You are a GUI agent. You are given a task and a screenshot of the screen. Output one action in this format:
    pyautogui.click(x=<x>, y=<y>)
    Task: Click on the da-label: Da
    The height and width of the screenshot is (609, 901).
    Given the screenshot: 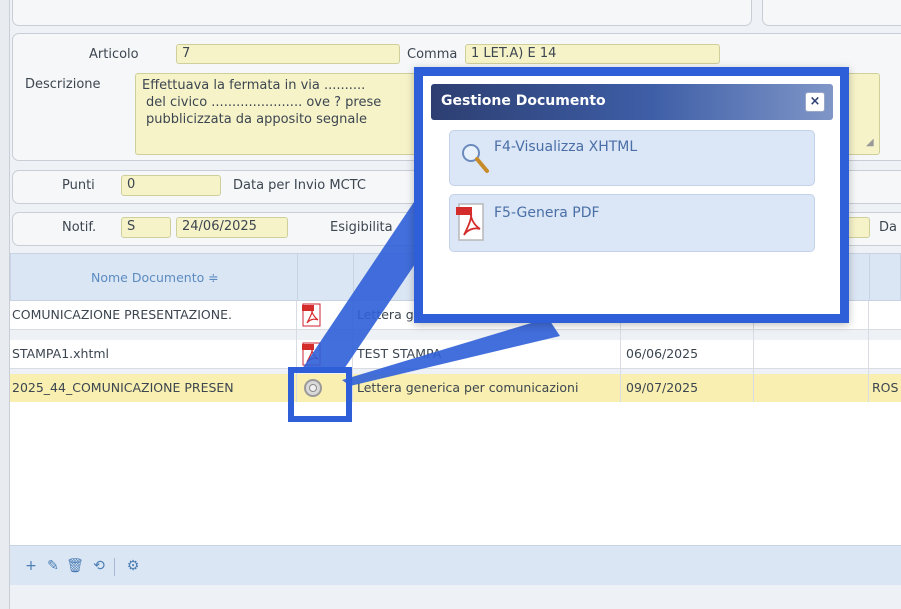 What is the action you would take?
    pyautogui.click(x=888, y=227)
    